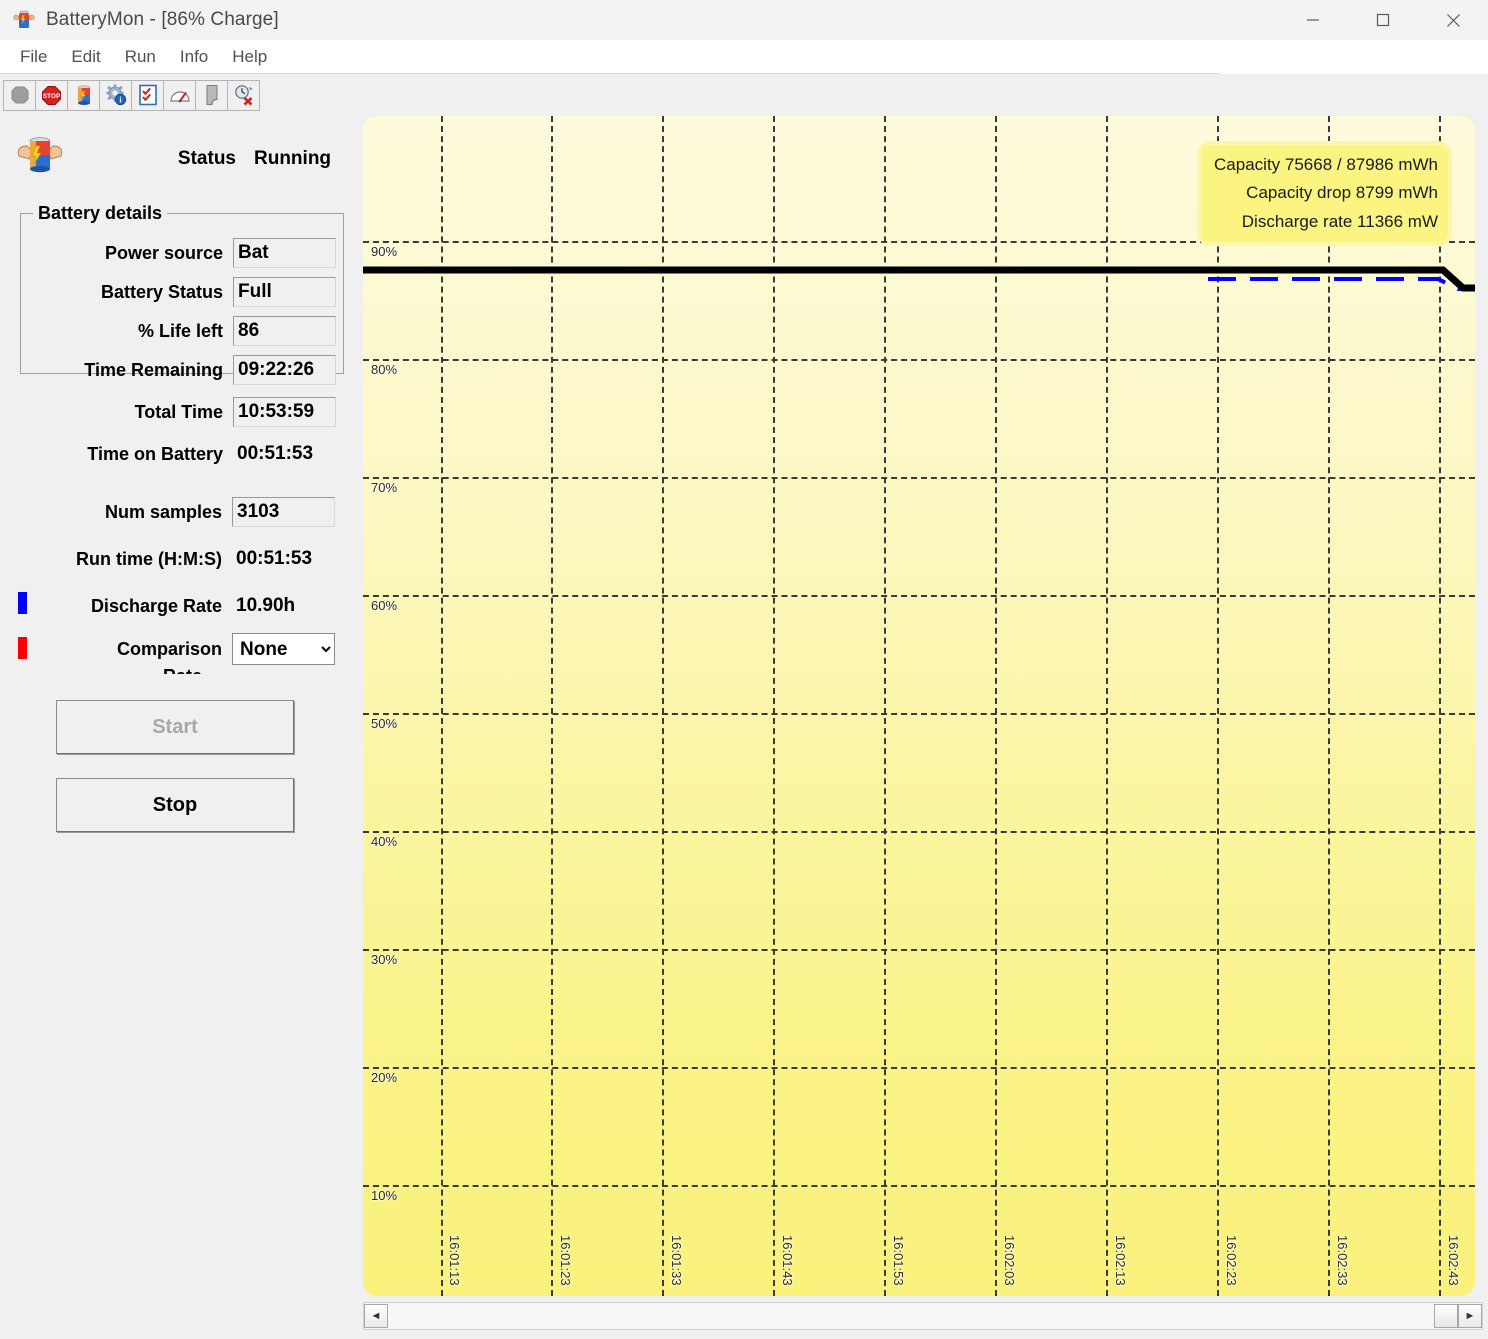 The height and width of the screenshot is (1339, 1488). Describe the element at coordinates (140, 57) in the screenshot. I see `menu-item-run: Run` at that location.